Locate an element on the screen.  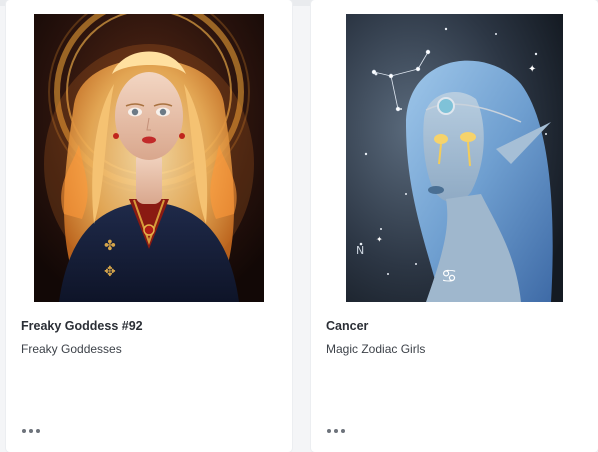
nft-title: Freaky Goddess #92 is located at coordinates (82, 326).